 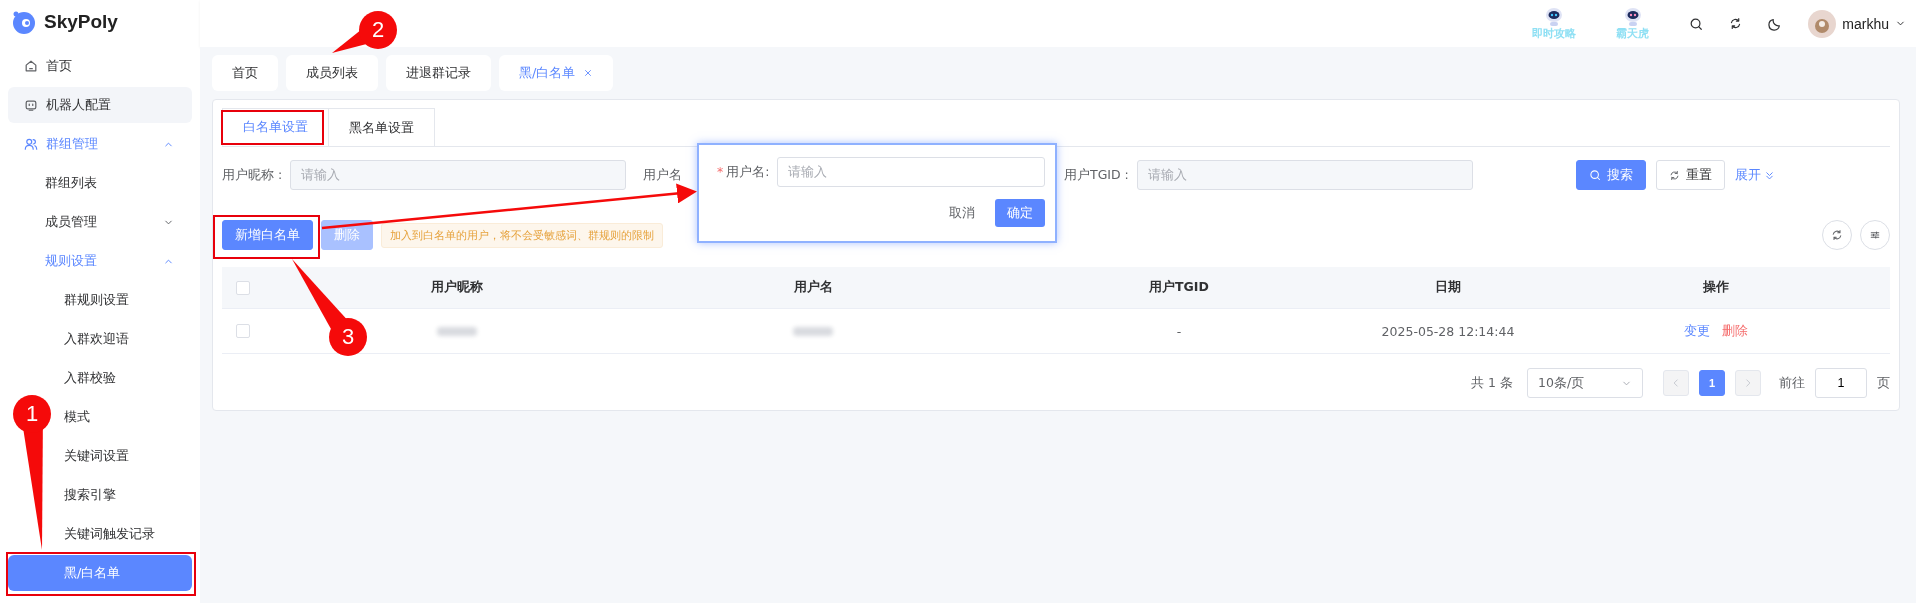 I want to click on sliders-icon, so click(x=1875, y=235).